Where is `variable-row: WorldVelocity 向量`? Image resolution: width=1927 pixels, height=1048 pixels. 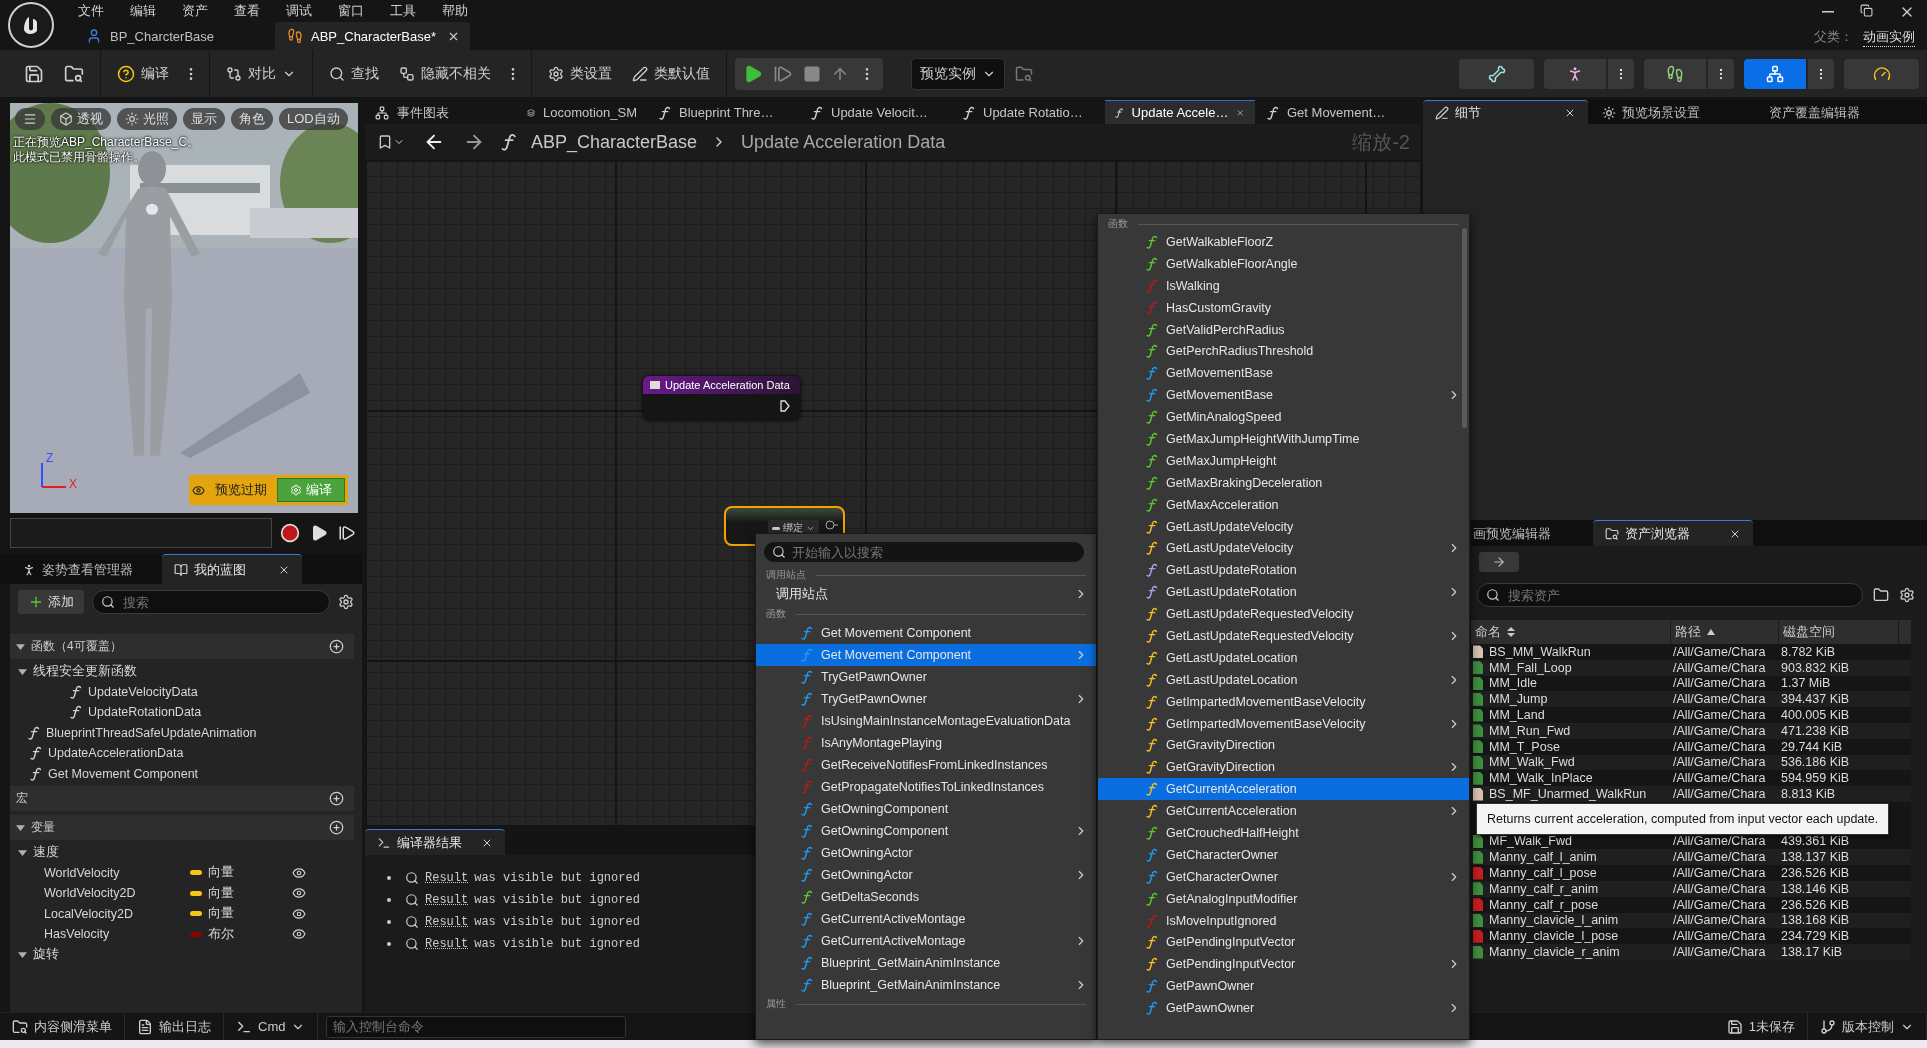
variable-row: WorldVelocity 向量 is located at coordinates (182, 872).